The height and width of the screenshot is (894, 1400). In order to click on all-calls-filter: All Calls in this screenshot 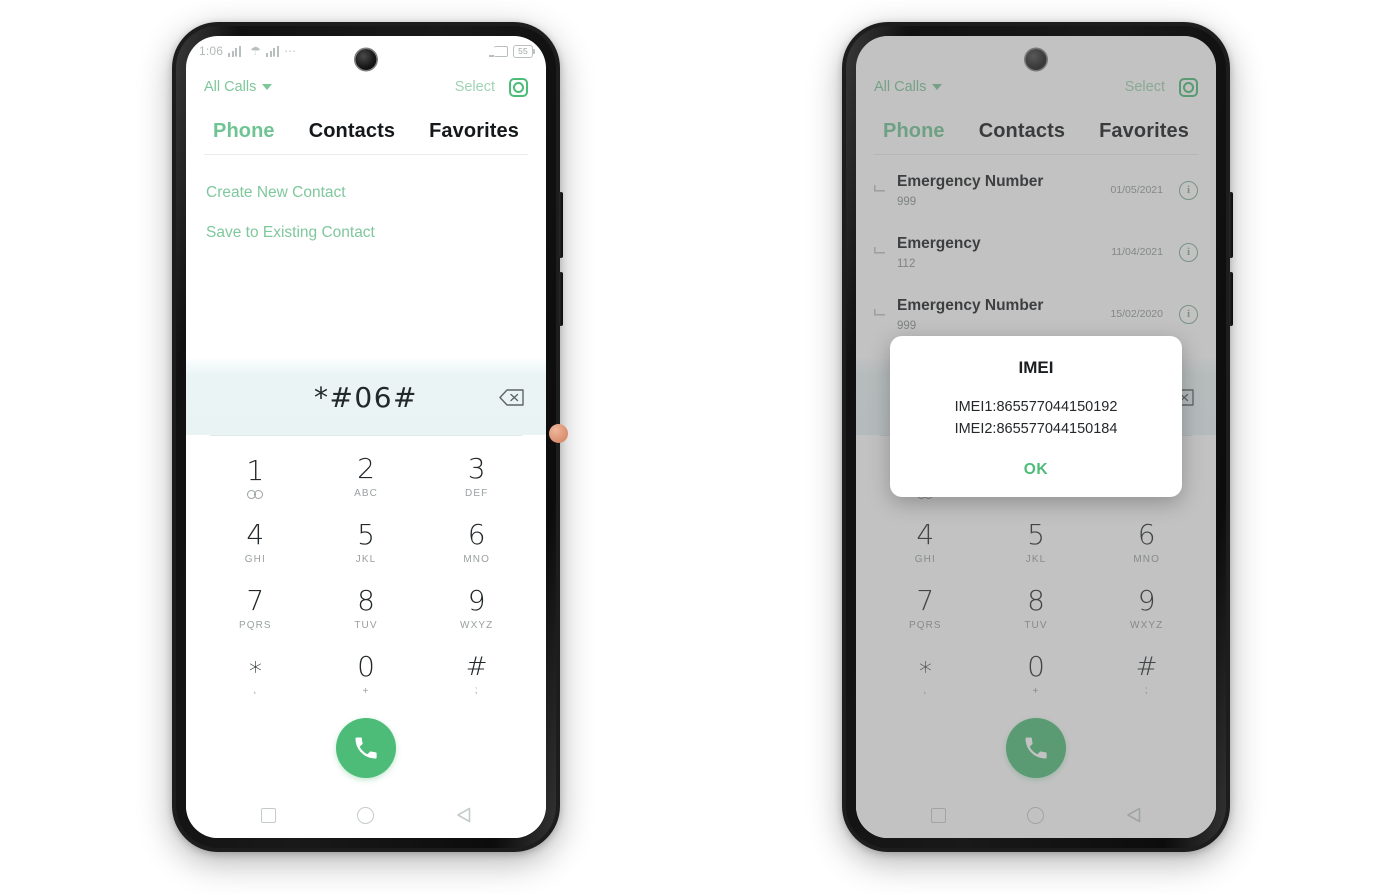, I will do `click(238, 87)`.